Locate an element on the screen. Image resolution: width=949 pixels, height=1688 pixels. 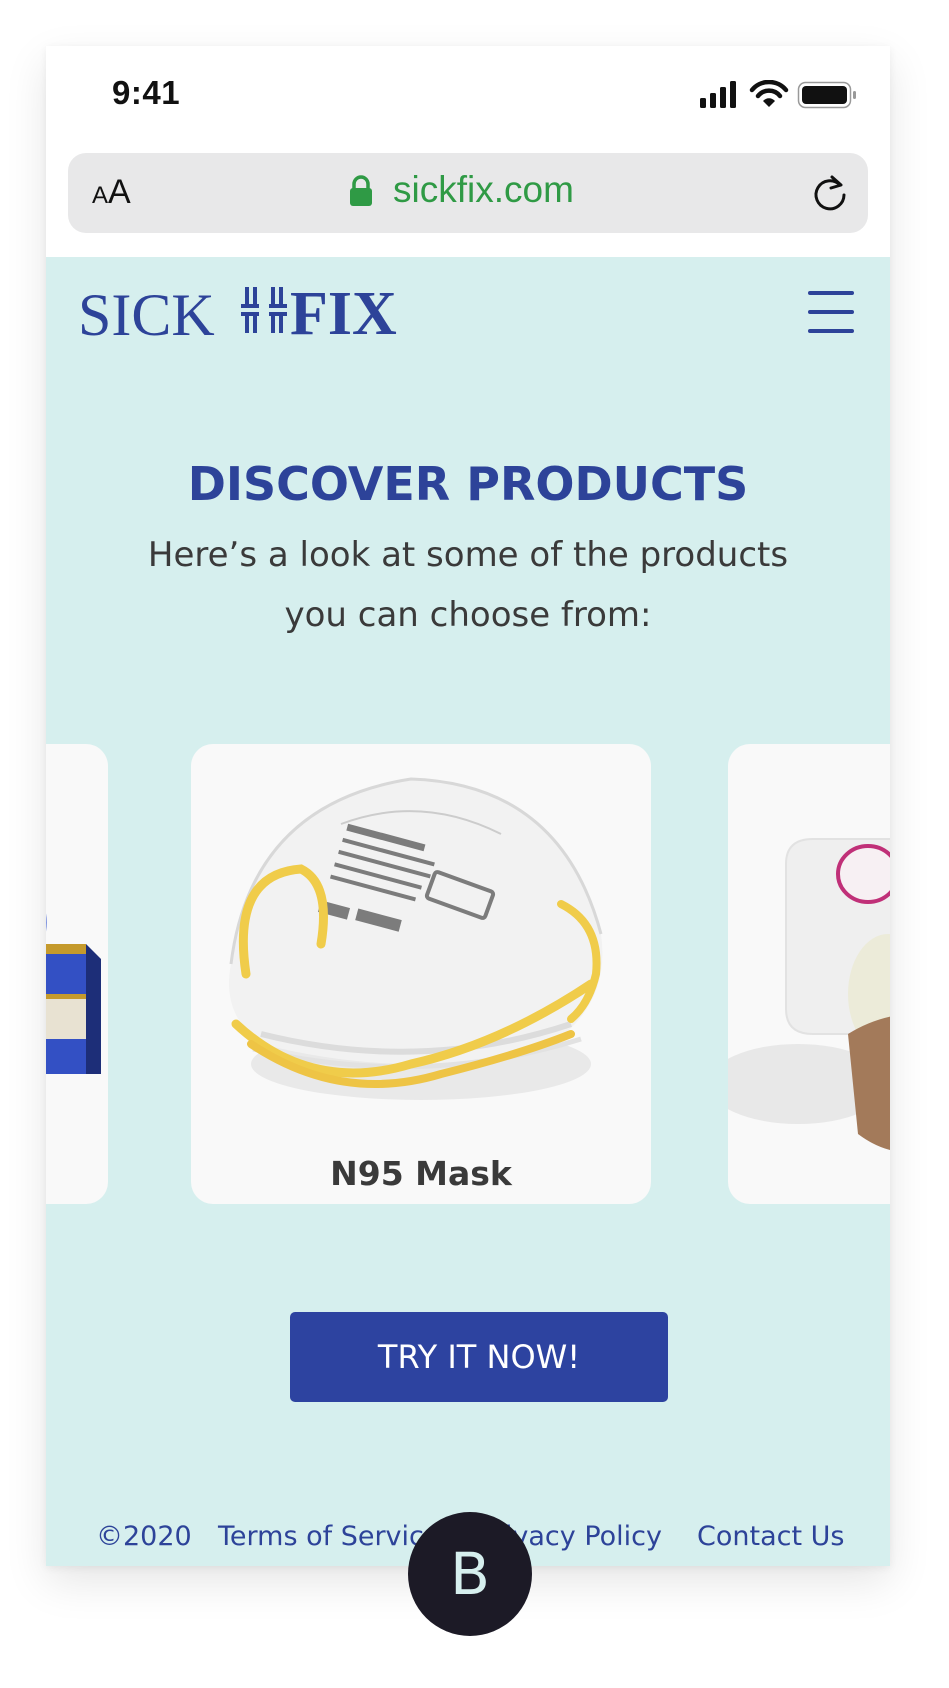
variant-badge: B is located at coordinates (470, 1574).